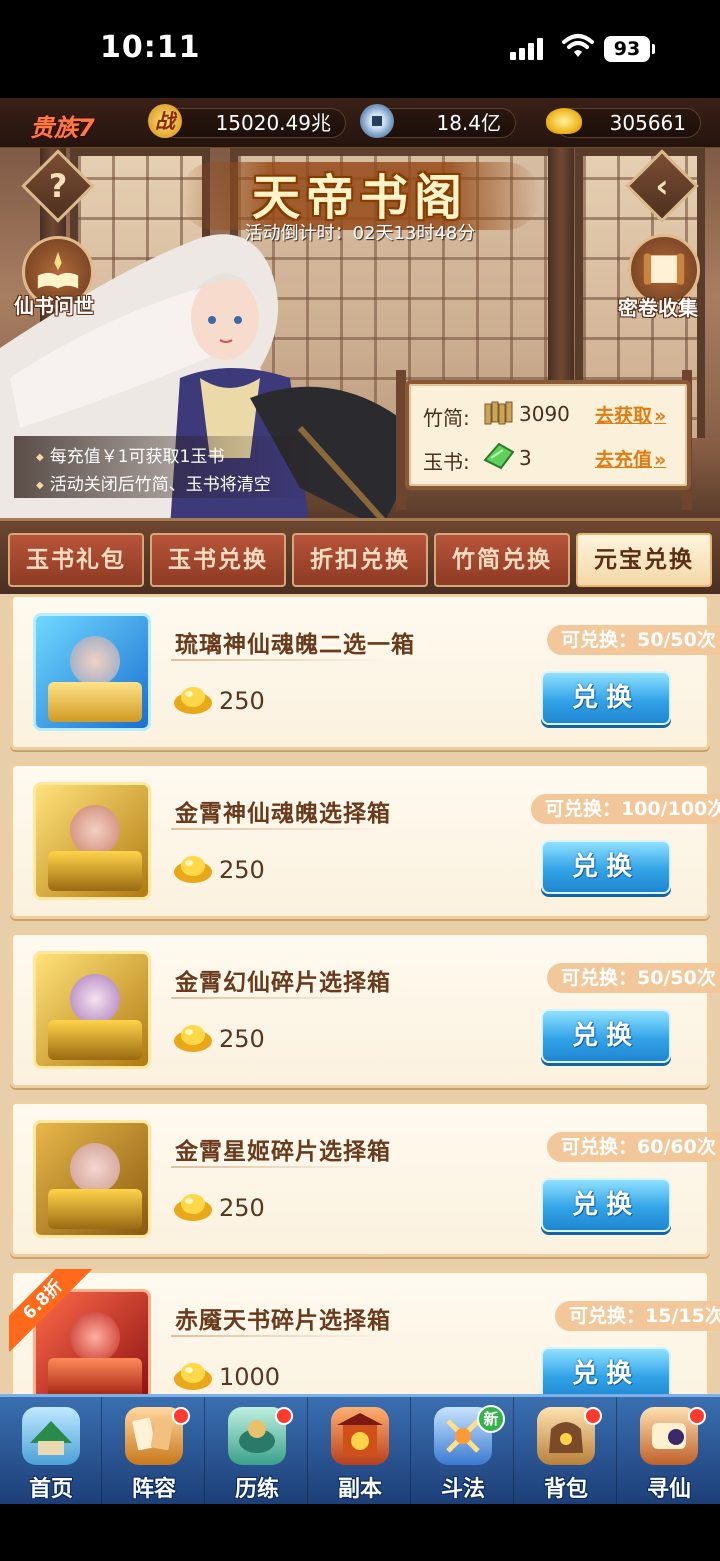 Image resolution: width=720 pixels, height=1561 pixels. What do you see at coordinates (257, 1452) in the screenshot?
I see `nav-training: 历练` at bounding box center [257, 1452].